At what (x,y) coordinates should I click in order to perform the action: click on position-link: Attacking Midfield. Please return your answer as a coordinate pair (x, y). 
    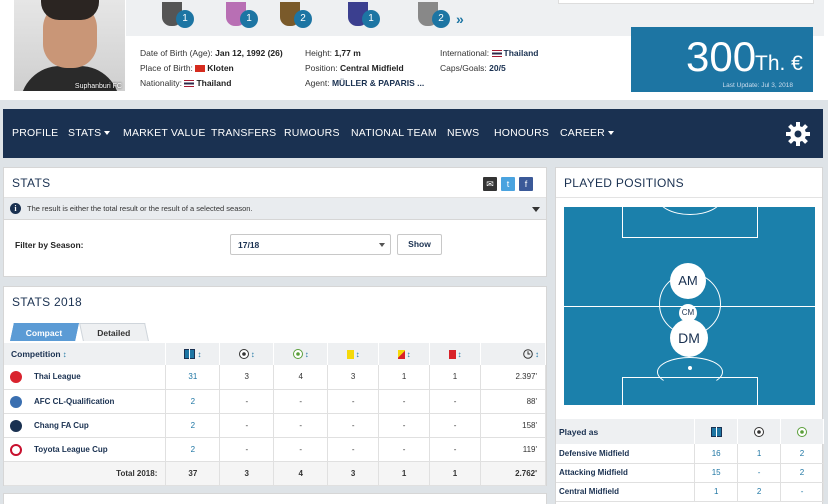
    Looking at the image, I should click on (593, 472).